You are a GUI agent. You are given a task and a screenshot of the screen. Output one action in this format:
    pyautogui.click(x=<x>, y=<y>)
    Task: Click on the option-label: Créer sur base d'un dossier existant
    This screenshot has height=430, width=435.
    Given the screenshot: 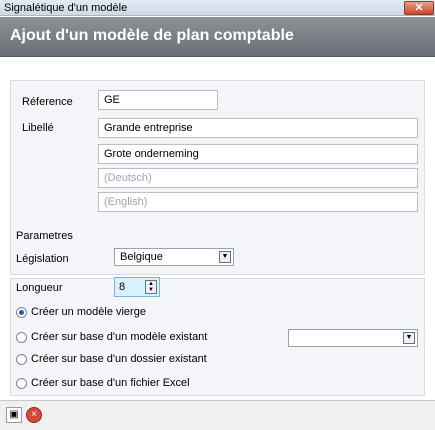 What is the action you would take?
    pyautogui.click(x=119, y=359)
    